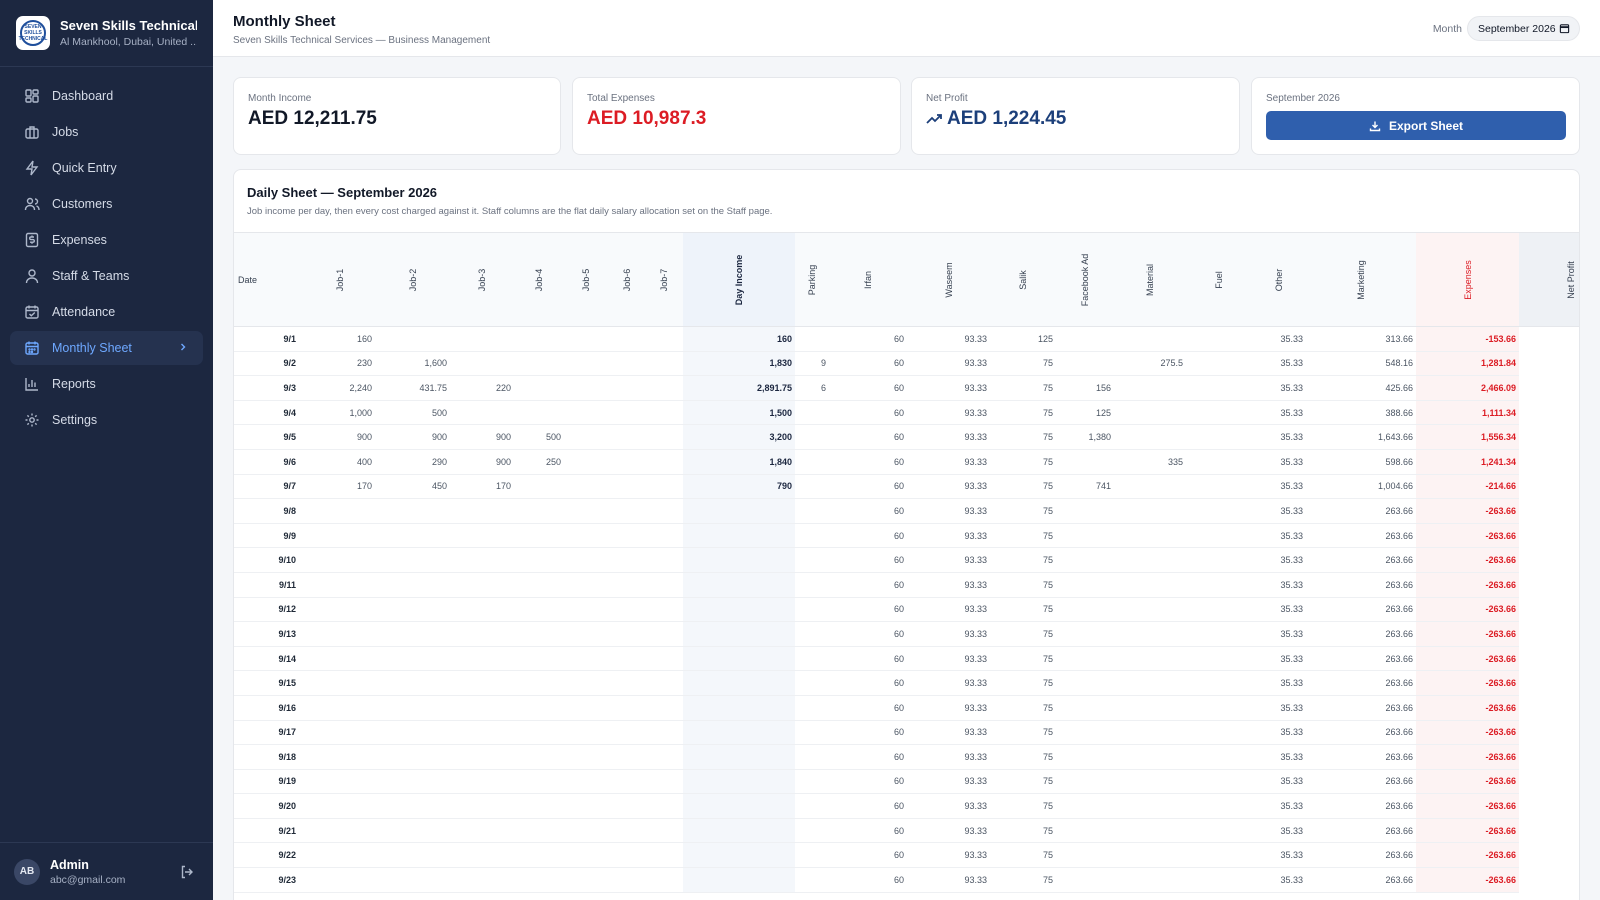 The image size is (1600, 900). I want to click on date-cell: 9/13, so click(269, 634).